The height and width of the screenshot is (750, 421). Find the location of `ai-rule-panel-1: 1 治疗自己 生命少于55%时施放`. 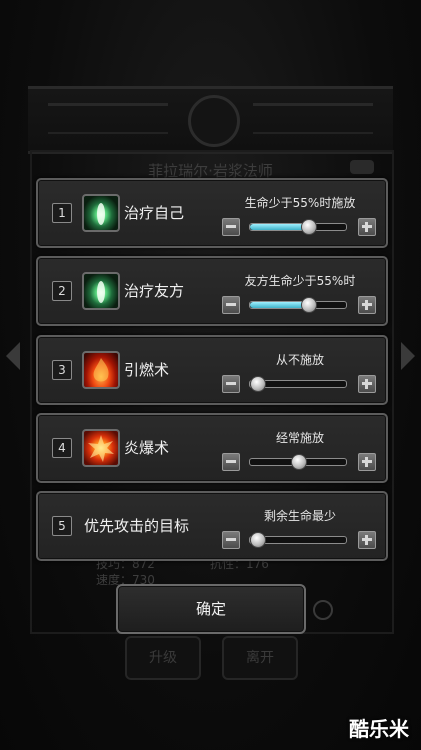

ai-rule-panel-1: 1 治疗自己 生命少于55%时施放 is located at coordinates (212, 213).